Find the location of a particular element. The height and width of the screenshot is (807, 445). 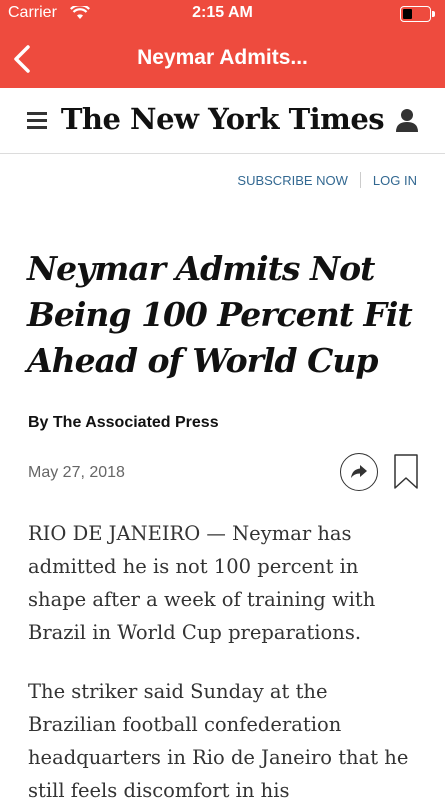

status-bar: Carrier 2:15 AM is located at coordinates (222, 15).